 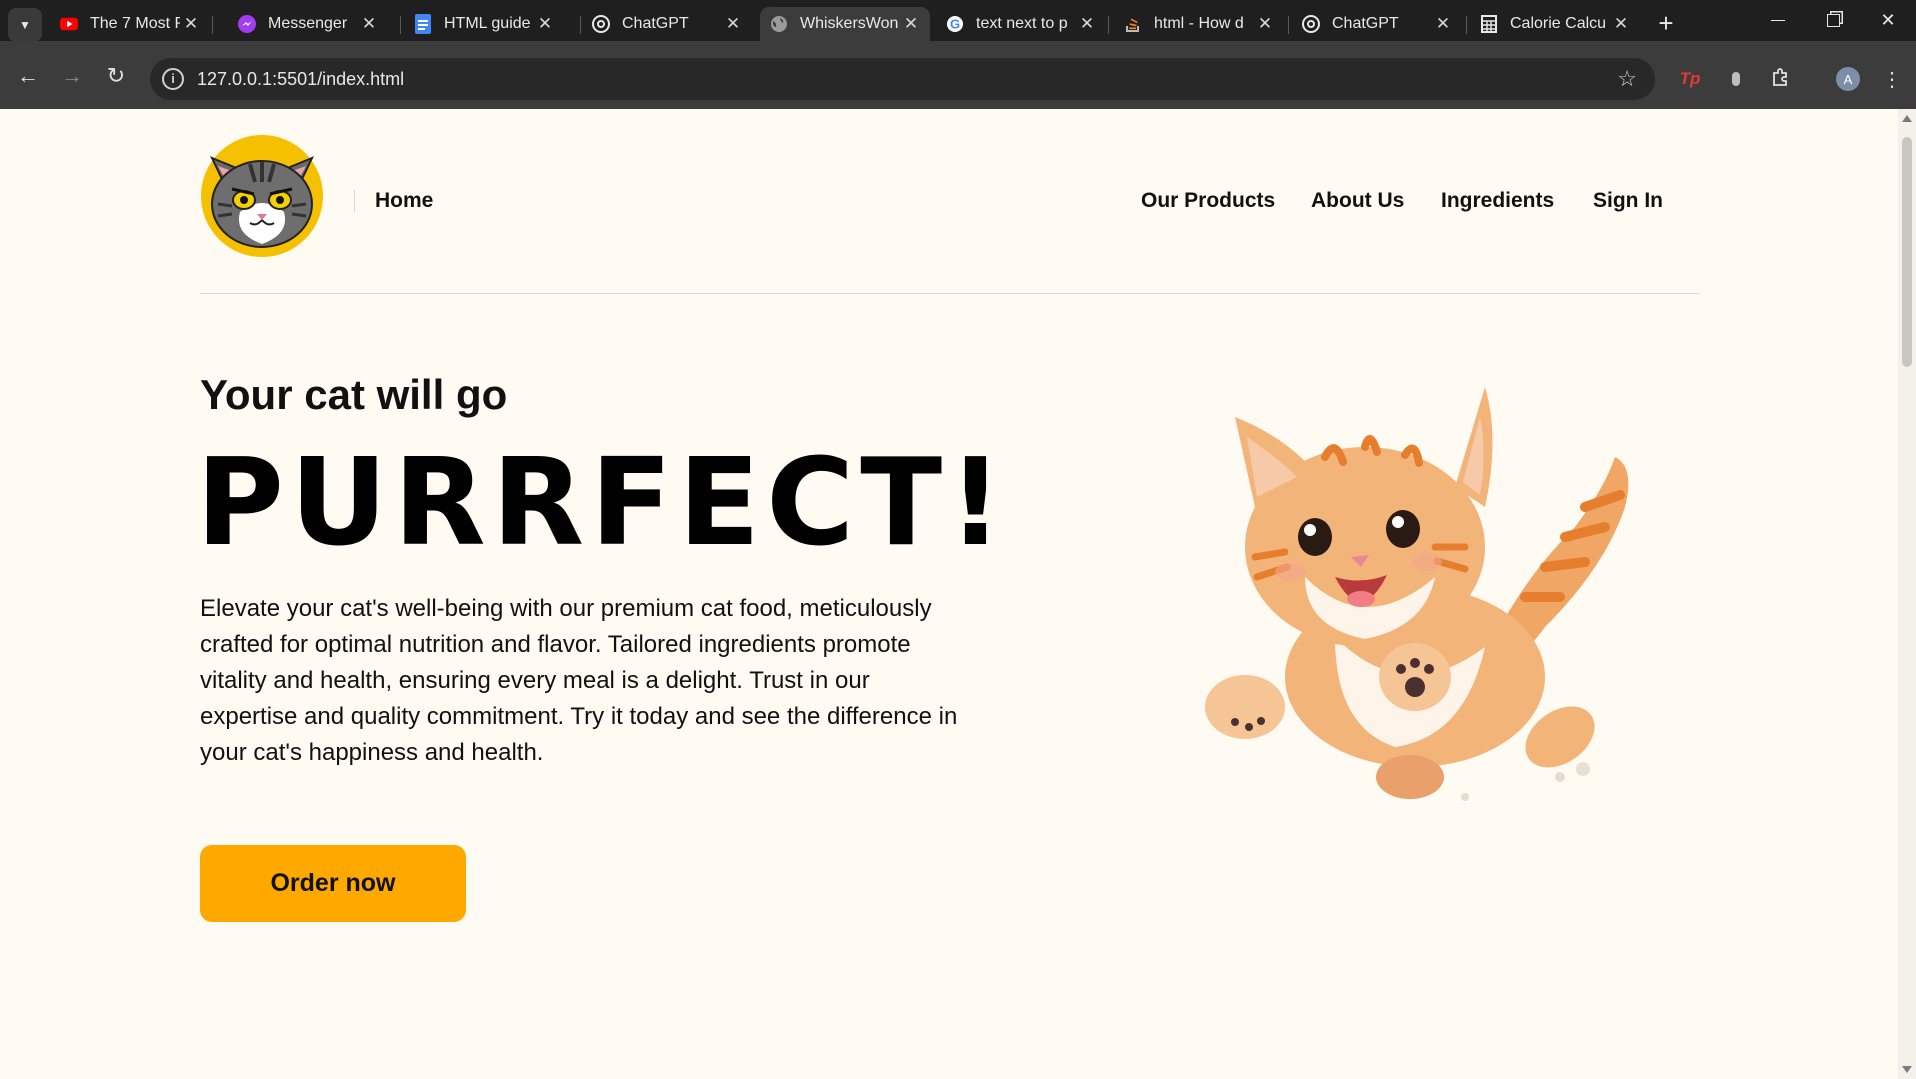 I want to click on cat-logo-icon, so click(x=262, y=196).